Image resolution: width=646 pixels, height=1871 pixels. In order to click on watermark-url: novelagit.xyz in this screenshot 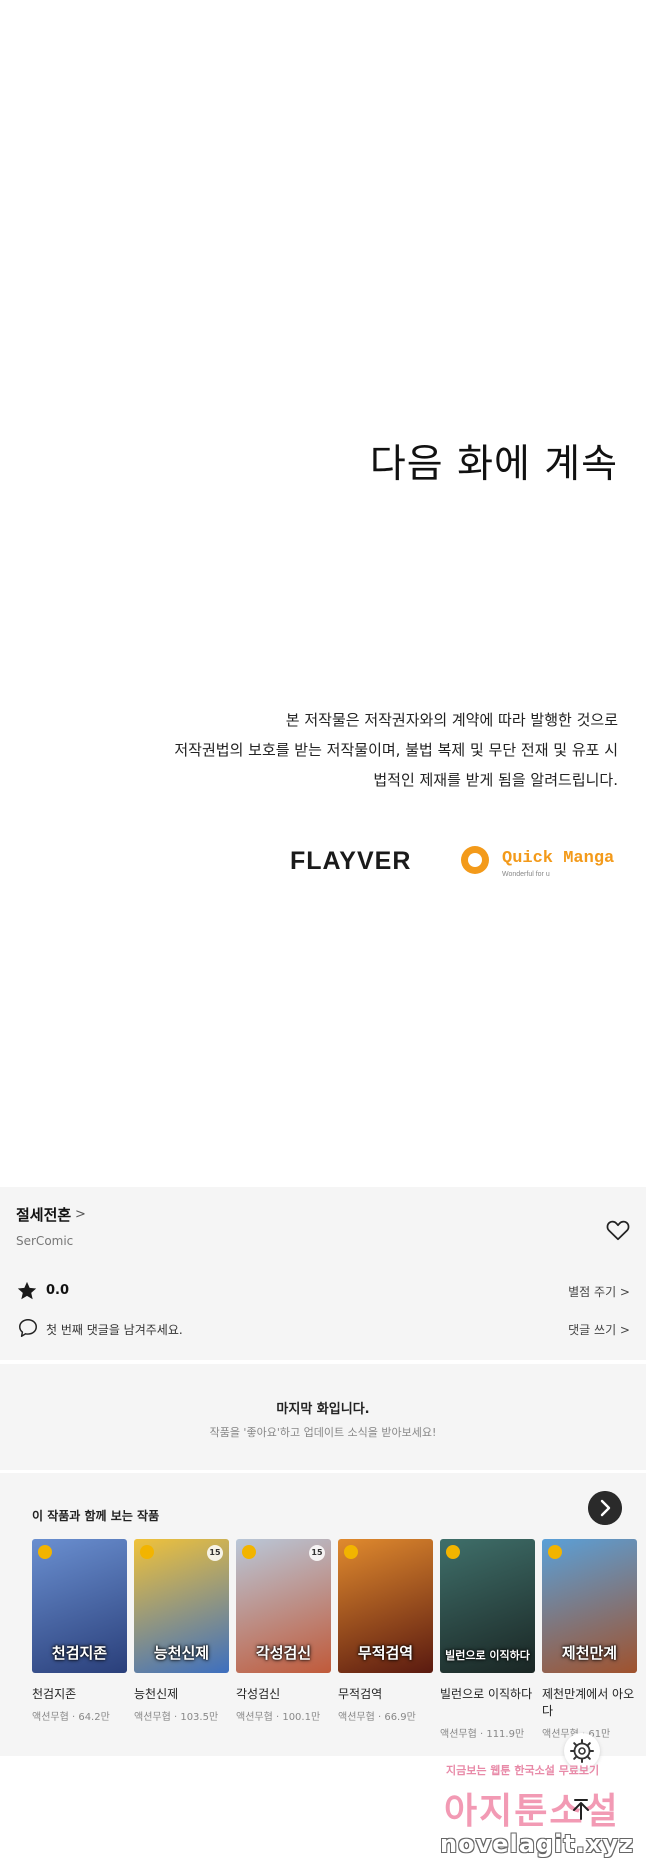, I will do `click(537, 1844)`.